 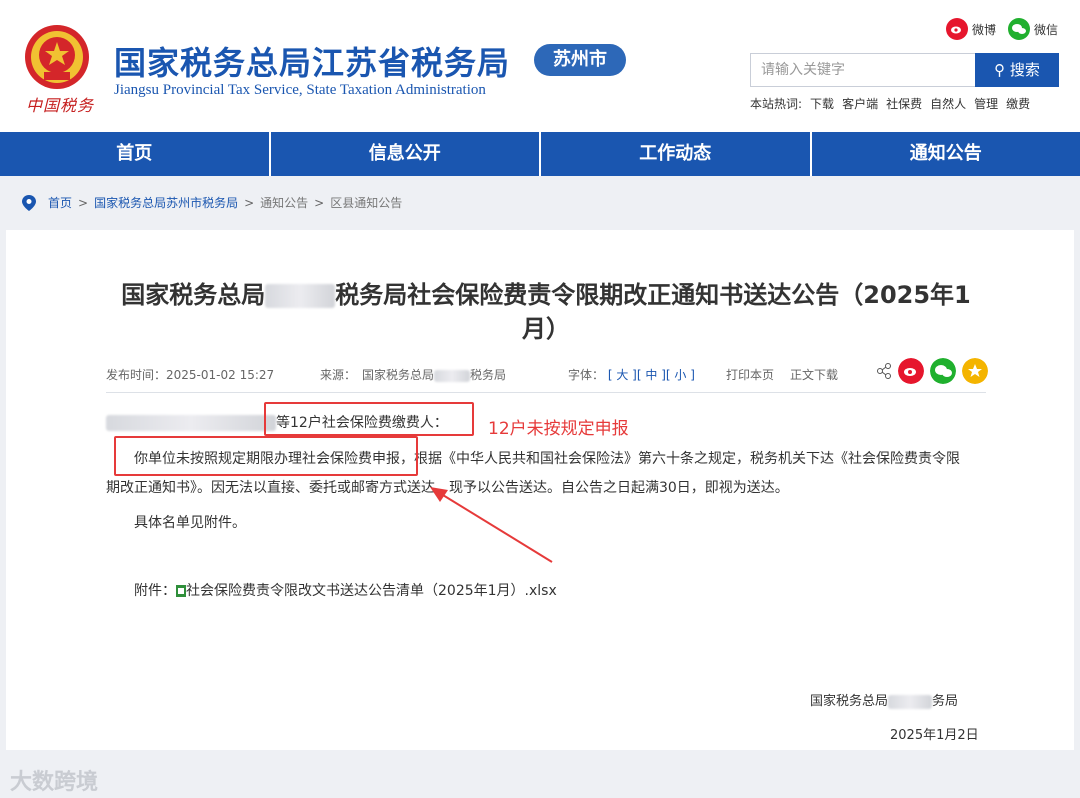 I want to click on favorite-star-icon, so click(x=975, y=371).